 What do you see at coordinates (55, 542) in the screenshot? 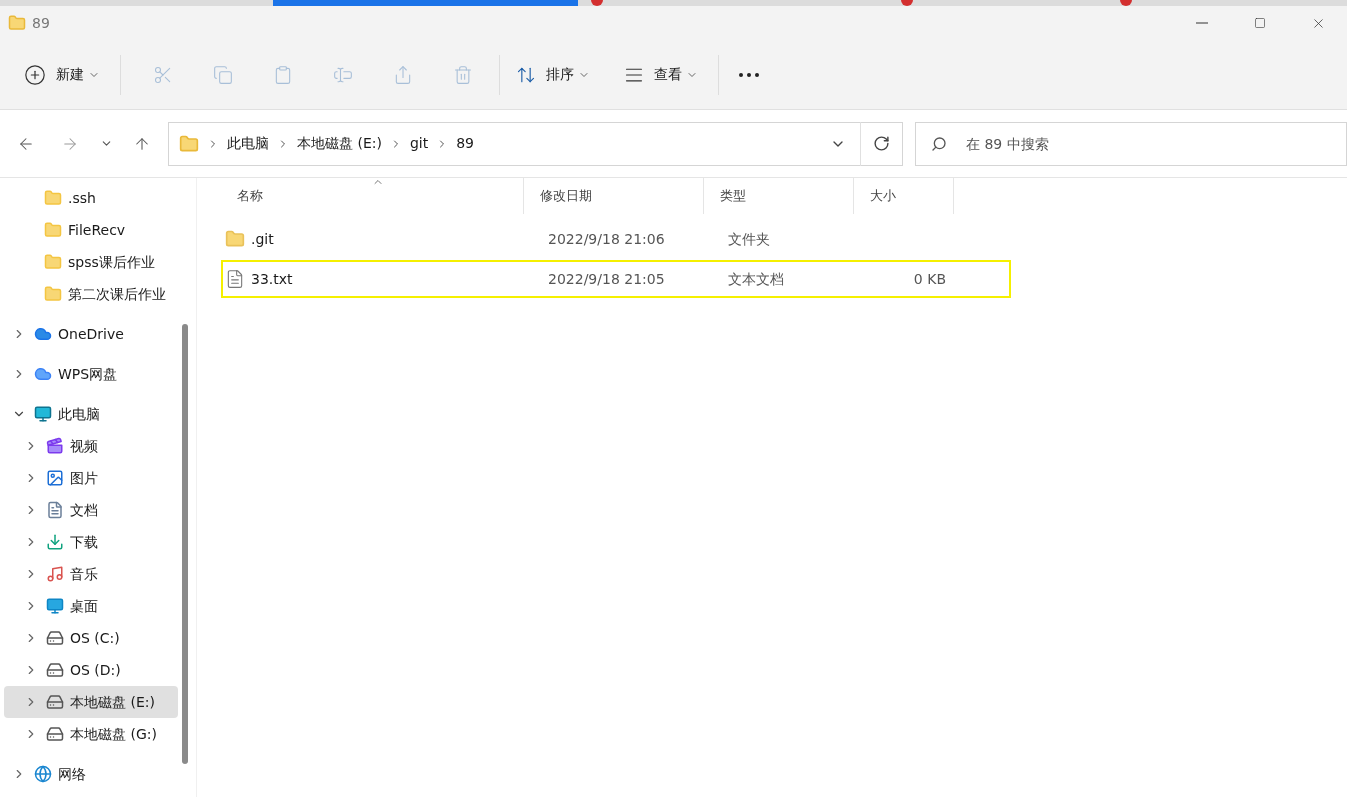
I see `download-icon` at bounding box center [55, 542].